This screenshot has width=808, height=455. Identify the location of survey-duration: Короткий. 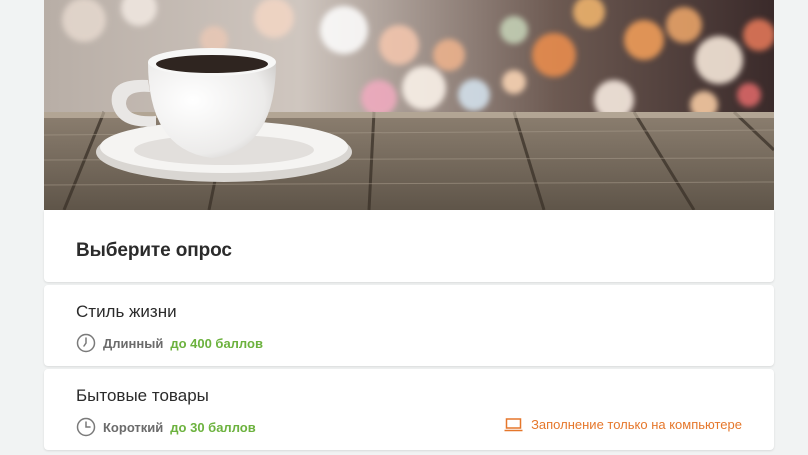
(133, 427).